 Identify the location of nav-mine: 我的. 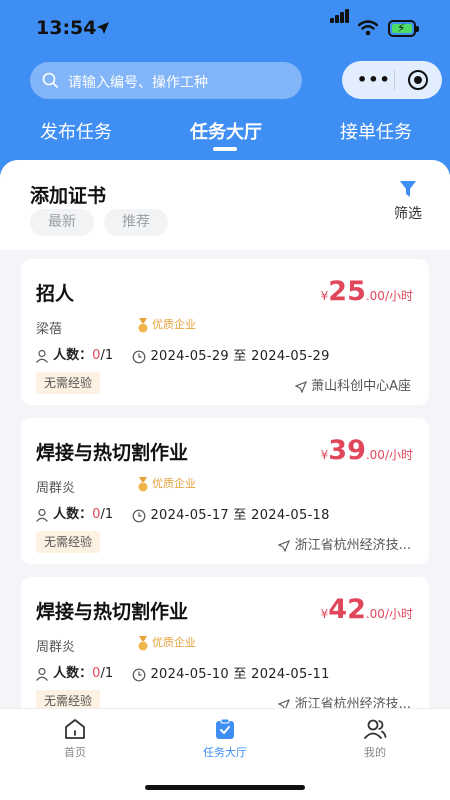
(375, 738).